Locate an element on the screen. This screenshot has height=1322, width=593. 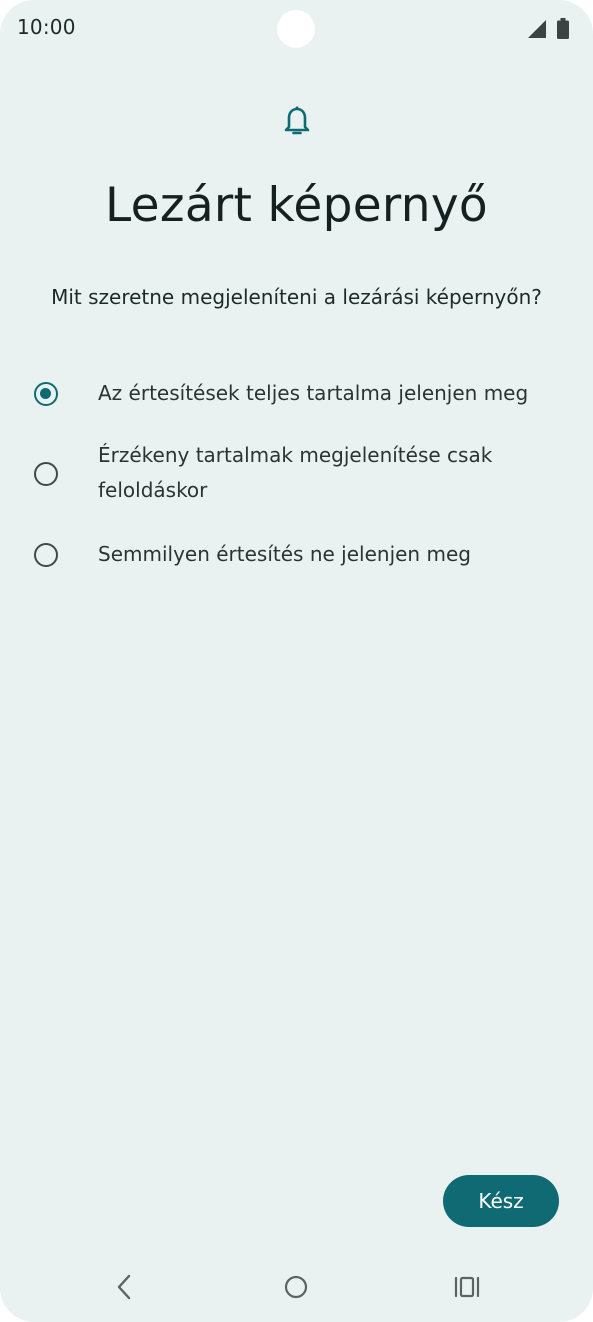
home-icon is located at coordinates (296, 1287).